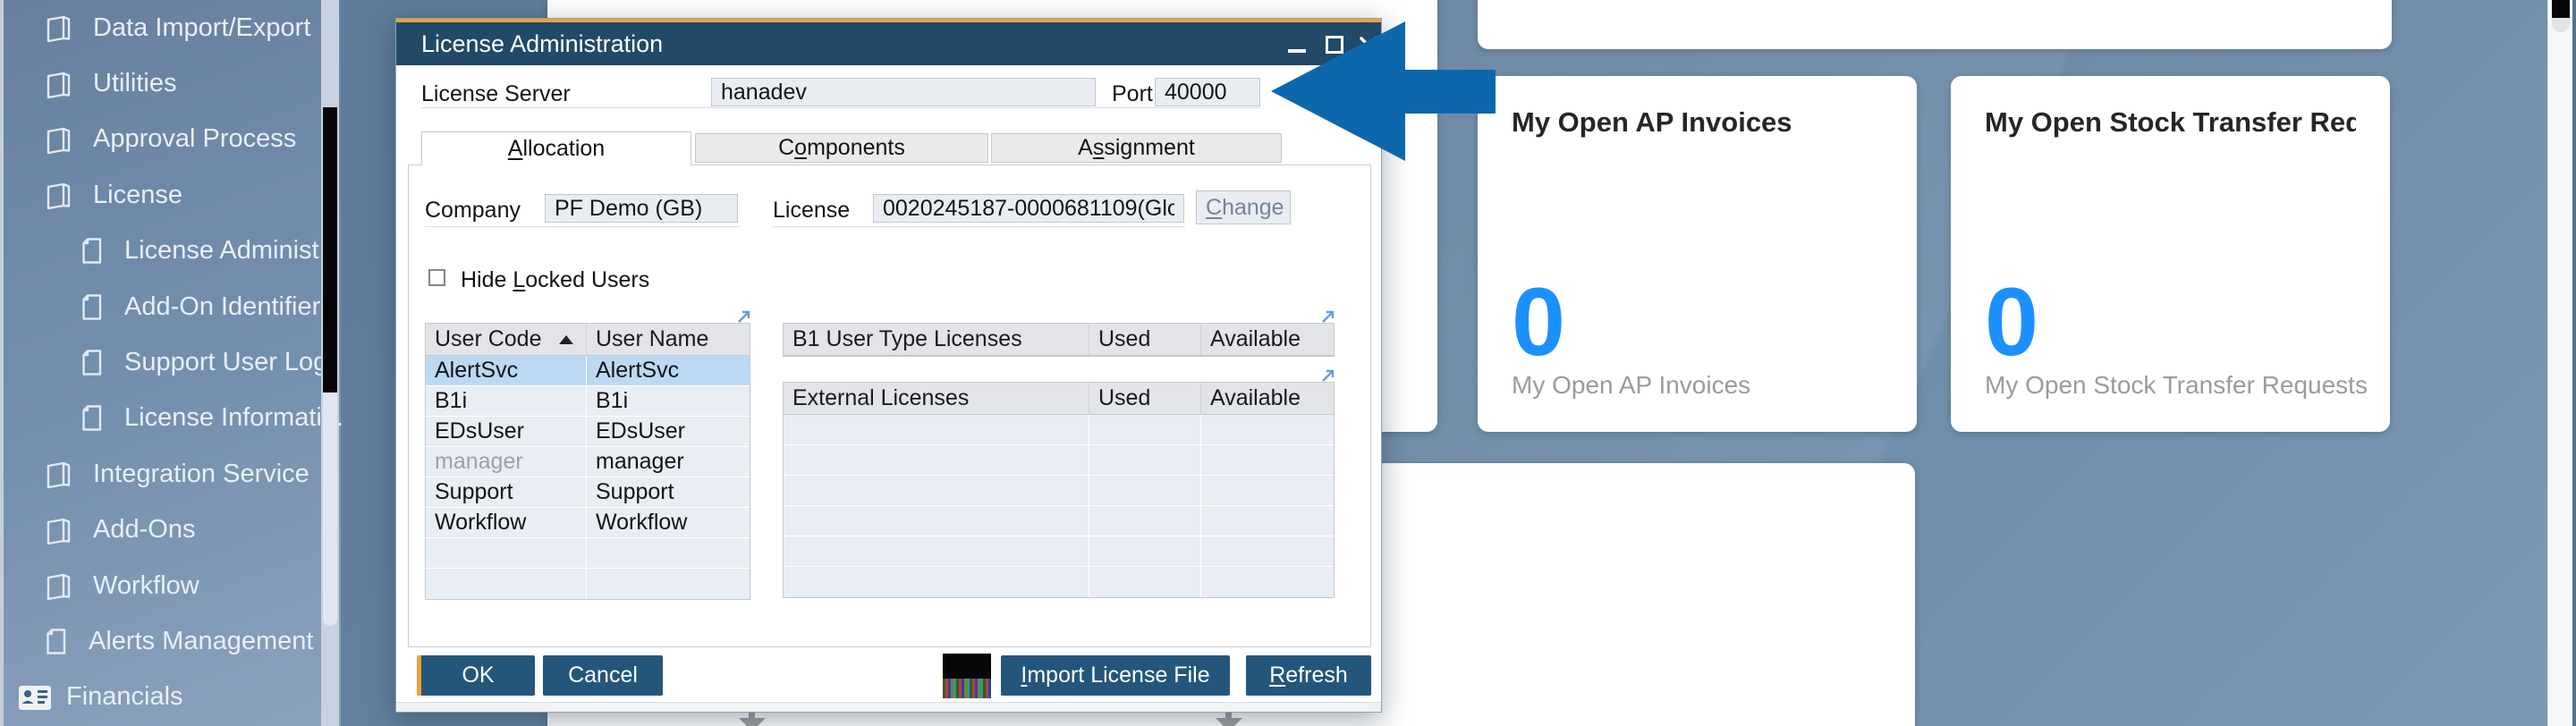  Describe the element at coordinates (1115, 675) in the screenshot. I see `import-license-file-button: Import License File` at that location.